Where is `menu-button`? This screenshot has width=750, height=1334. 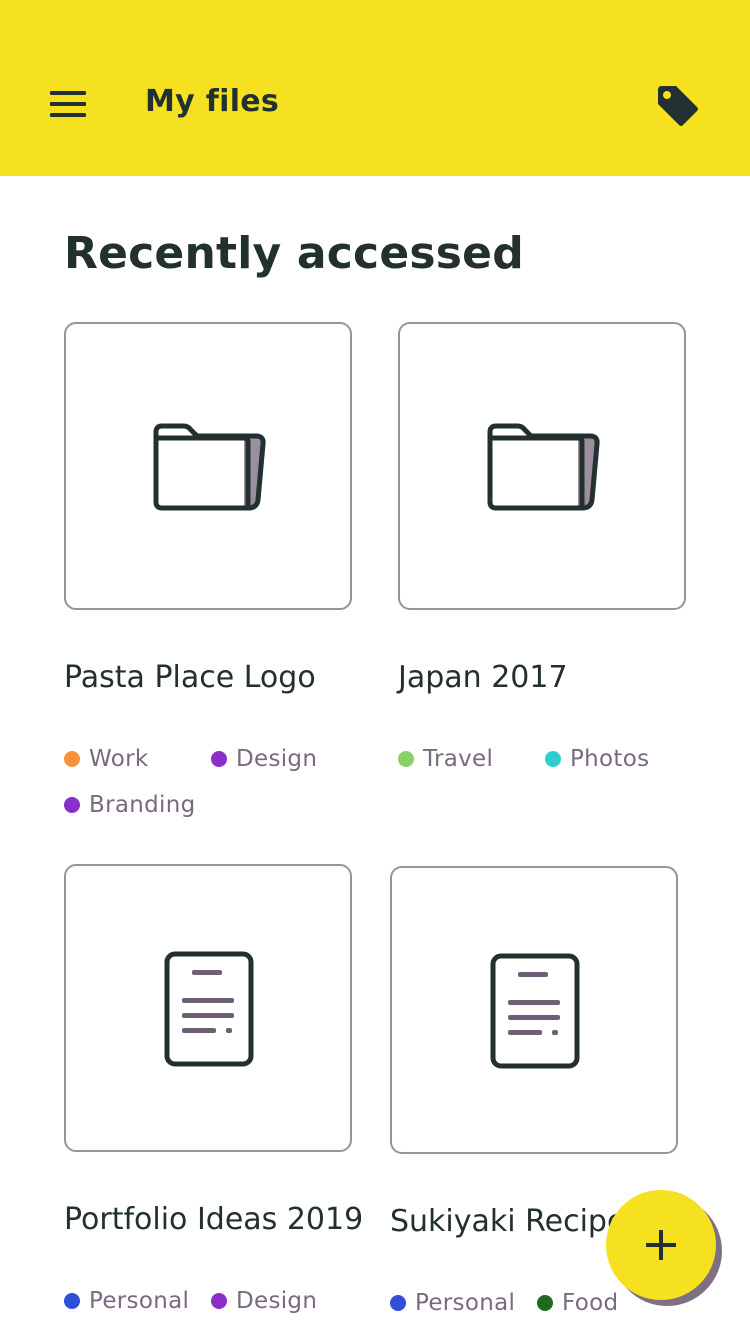 menu-button is located at coordinates (72, 104).